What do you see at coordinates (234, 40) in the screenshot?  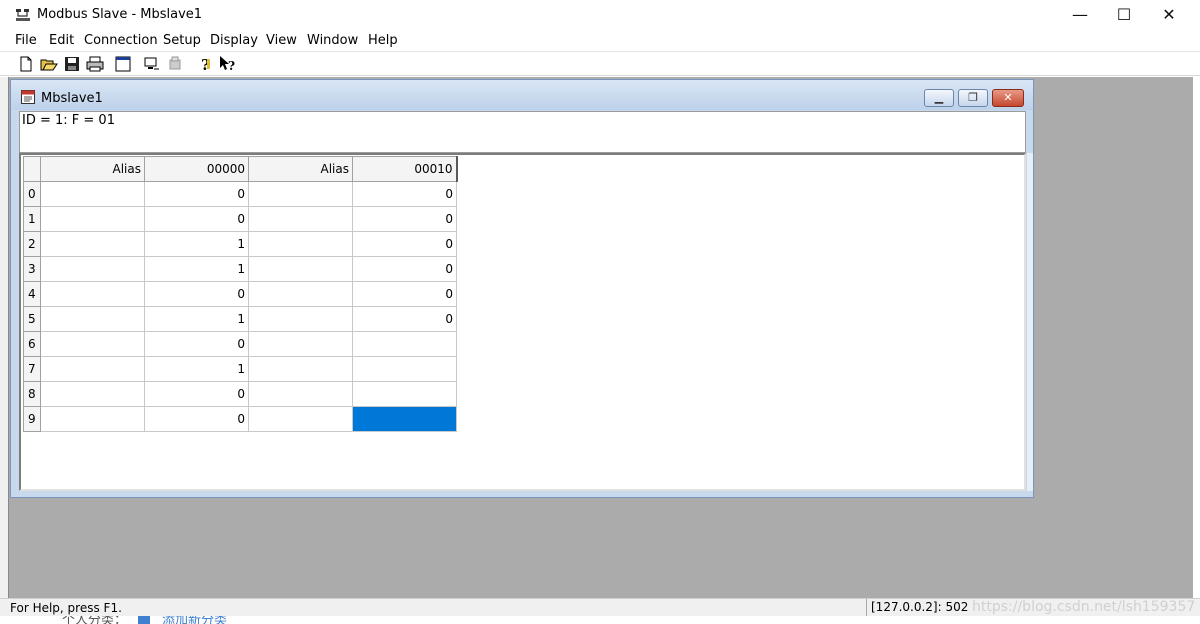 I see `menu-display: Display` at bounding box center [234, 40].